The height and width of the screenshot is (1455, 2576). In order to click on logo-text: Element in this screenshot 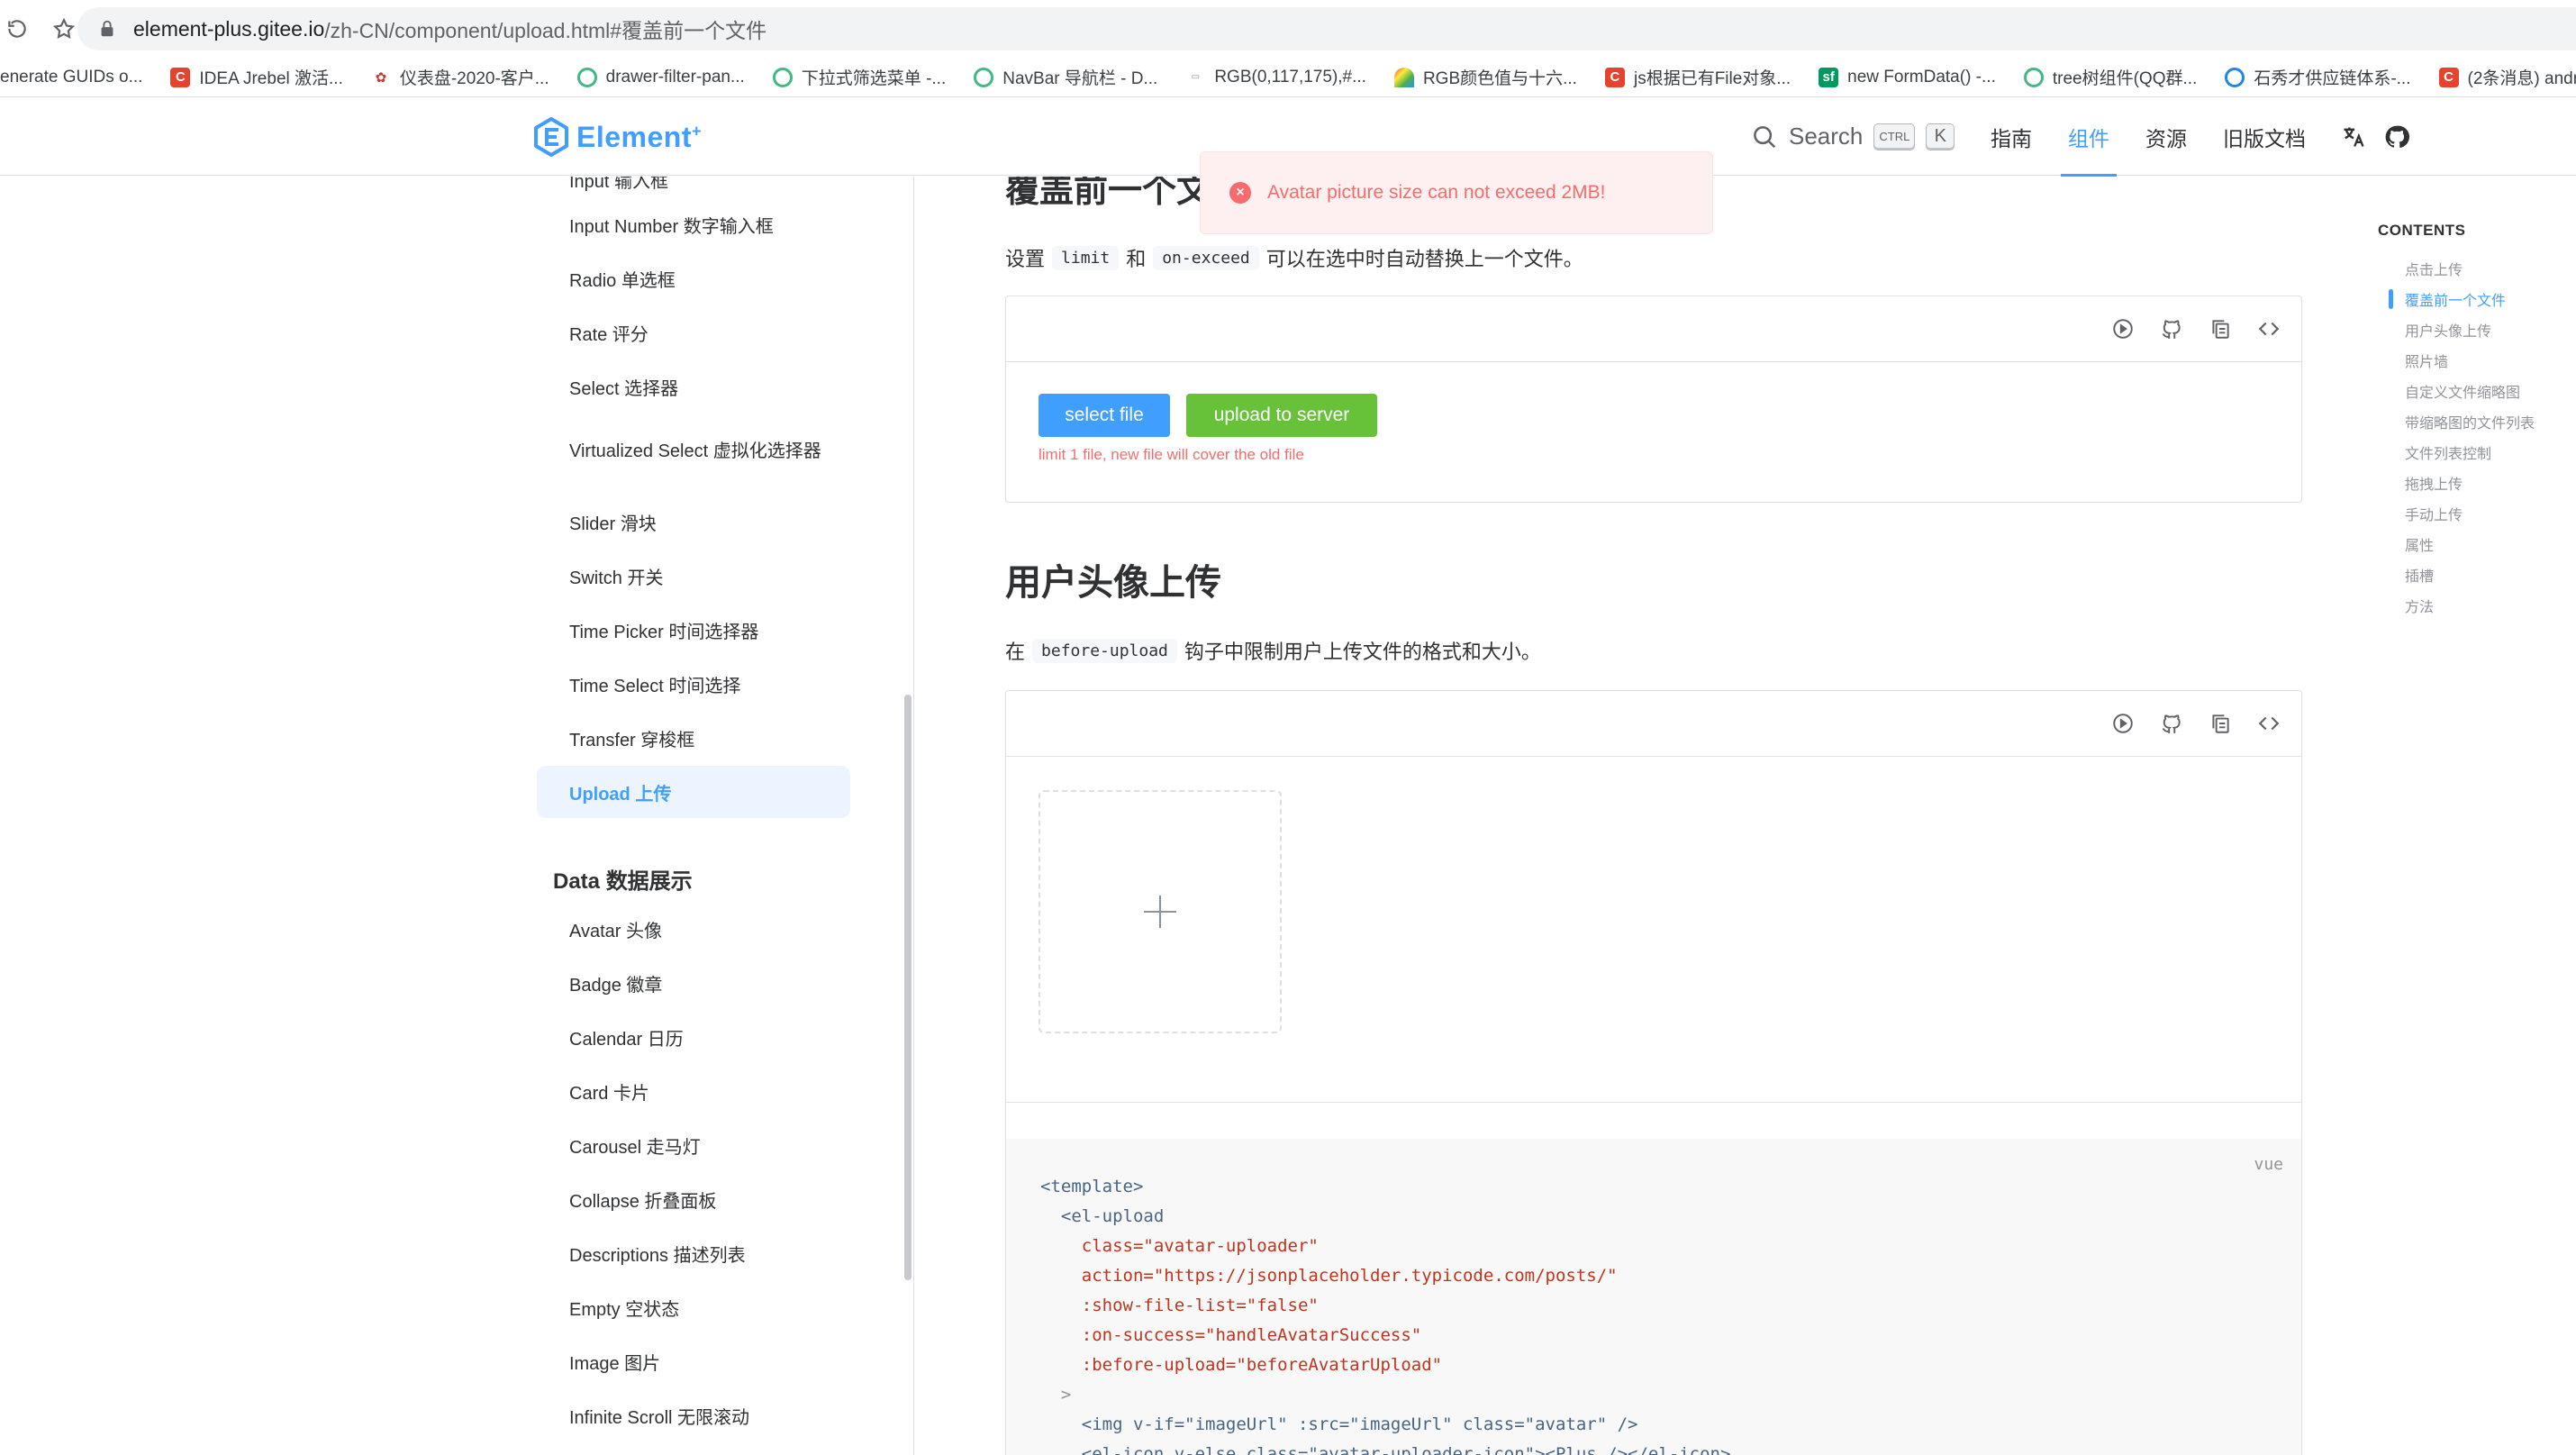, I will do `click(634, 136)`.